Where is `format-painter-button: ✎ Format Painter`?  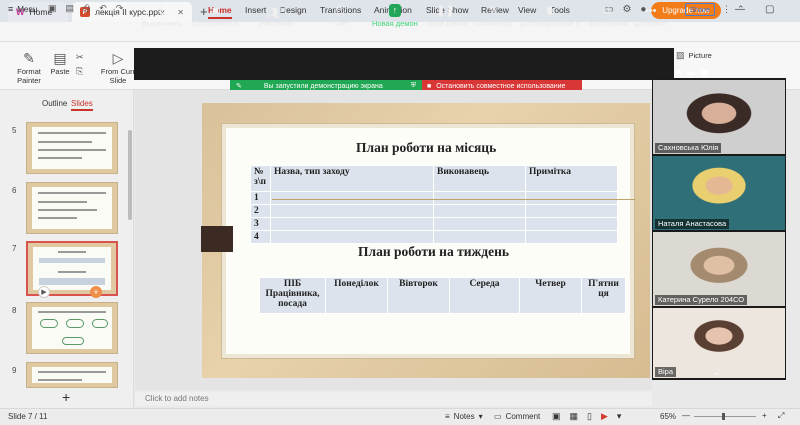
format-painter-button: ✎ Format Painter is located at coordinates (29, 67).